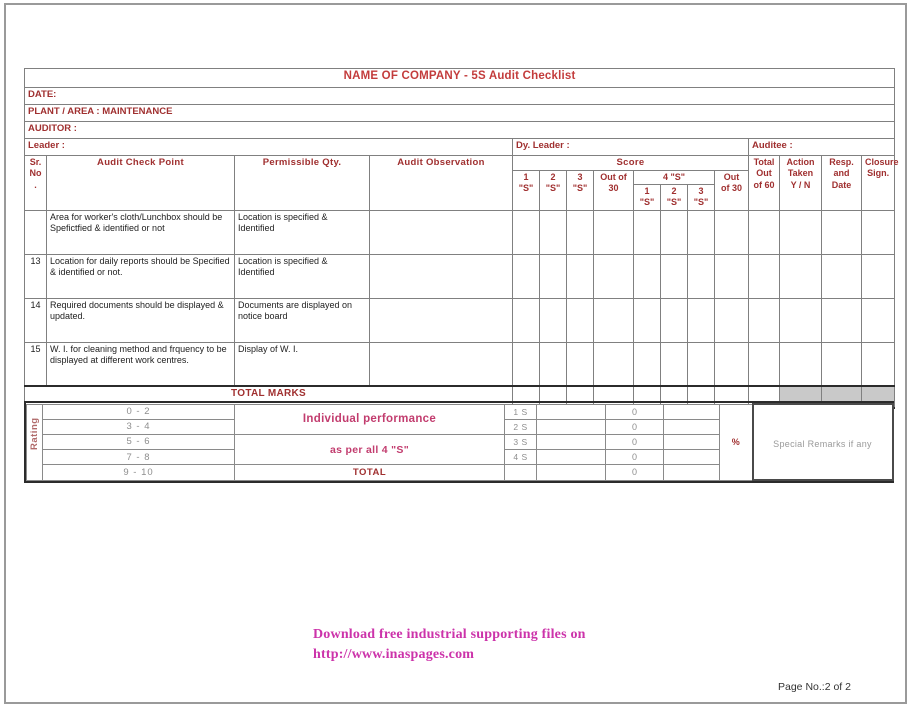 The width and height of the screenshot is (915, 711). Describe the element at coordinates (138, 472) in the screenshot. I see `rating-scale-9-10: 9 - 10` at that location.